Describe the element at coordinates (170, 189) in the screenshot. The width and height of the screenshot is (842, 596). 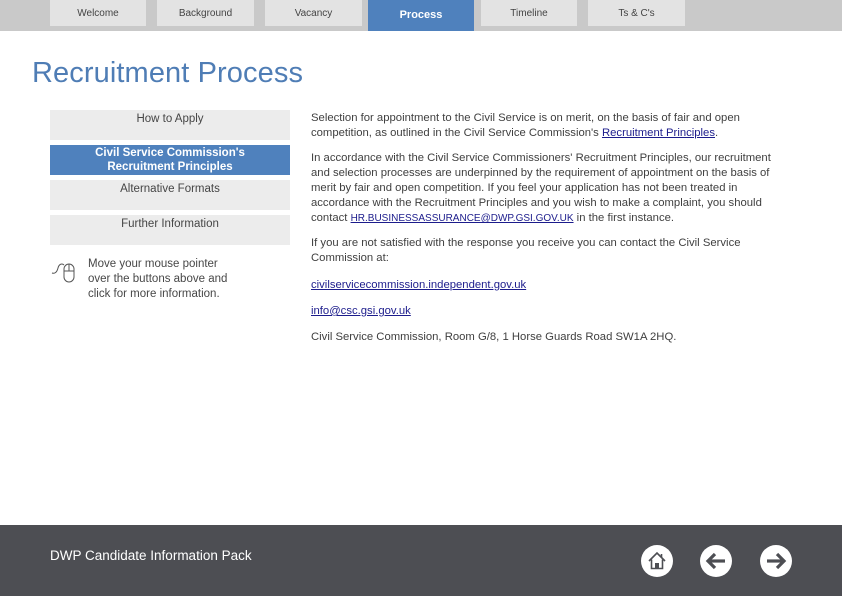
I see `alternative-formats-label: Alternative Formats` at that location.